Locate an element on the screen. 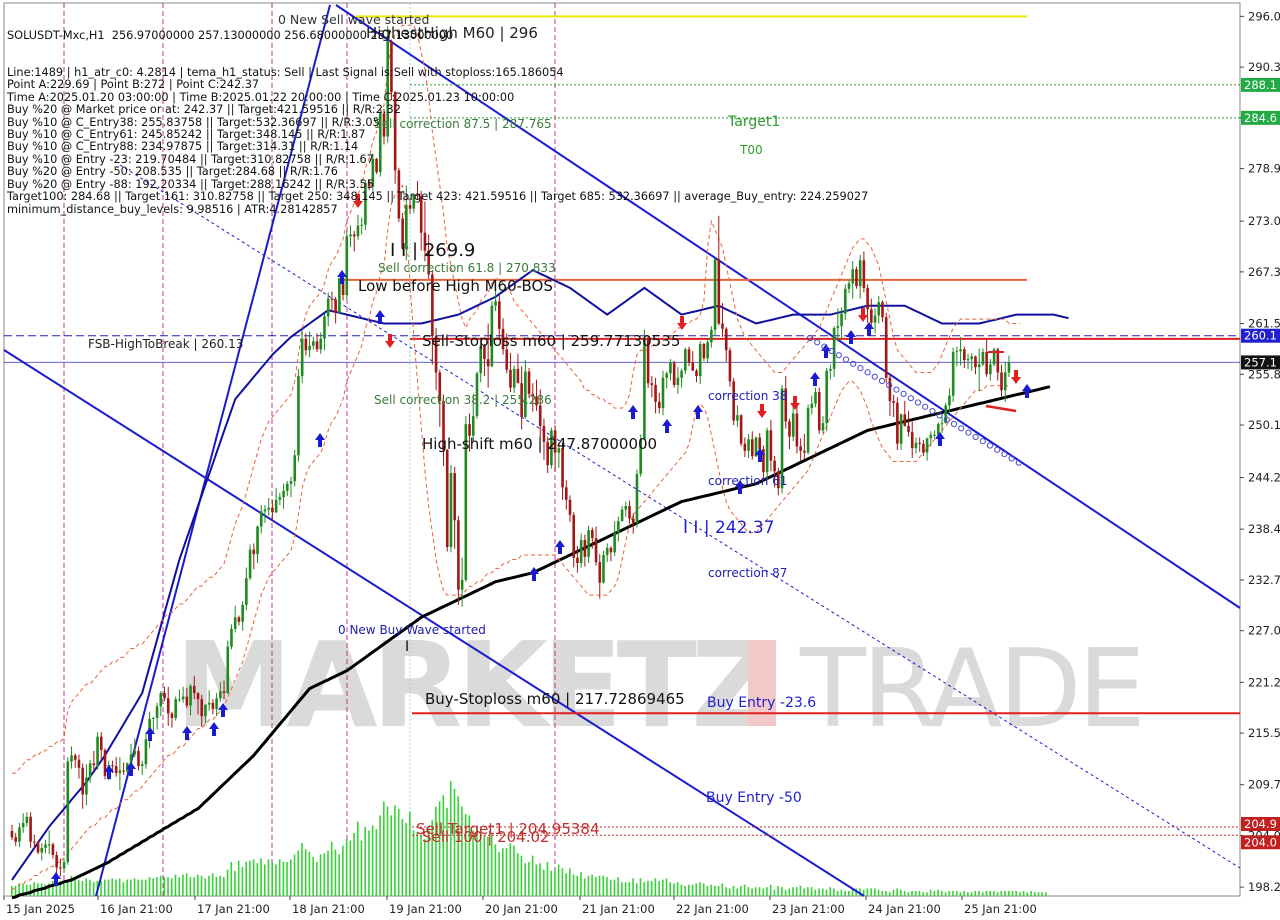  x-tick-label: 18 Jan 21:00 is located at coordinates (328, 909).